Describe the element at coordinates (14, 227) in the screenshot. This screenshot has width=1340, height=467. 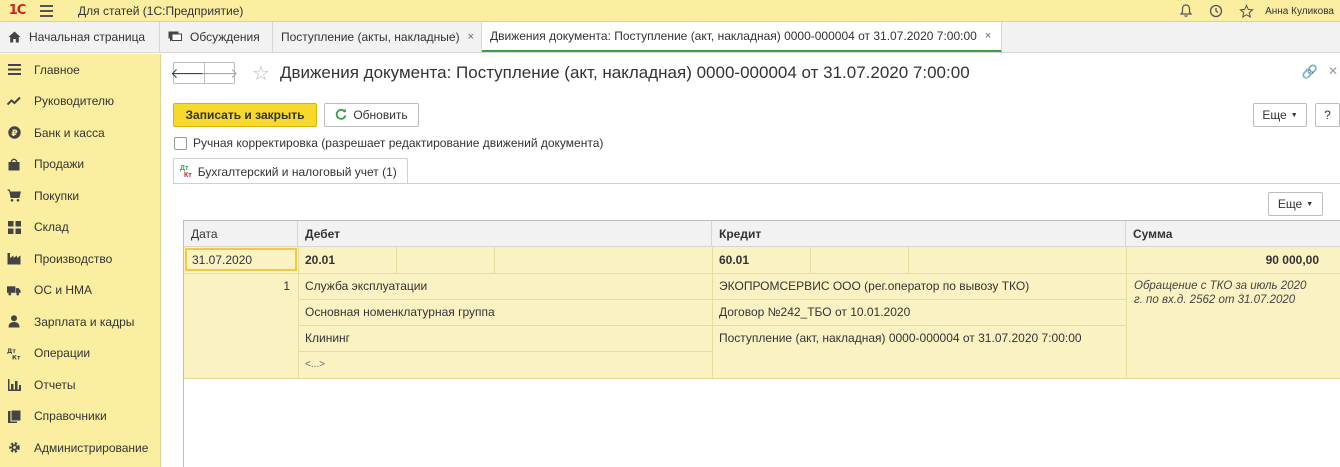
I see `warehouse-grid-icon` at that location.